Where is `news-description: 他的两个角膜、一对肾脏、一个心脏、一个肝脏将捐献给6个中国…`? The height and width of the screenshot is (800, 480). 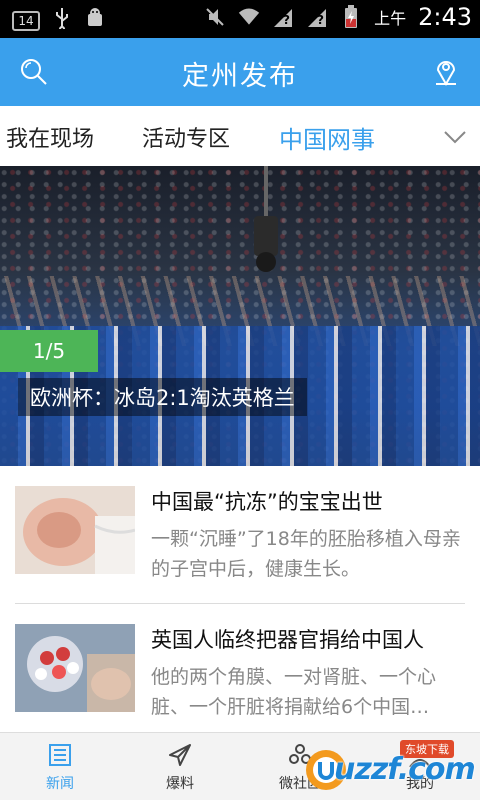 news-description: 他的两个角膜、一对肾脏、一个心脏、一个肝脏将捐献给6个中国… is located at coordinates (294, 692).